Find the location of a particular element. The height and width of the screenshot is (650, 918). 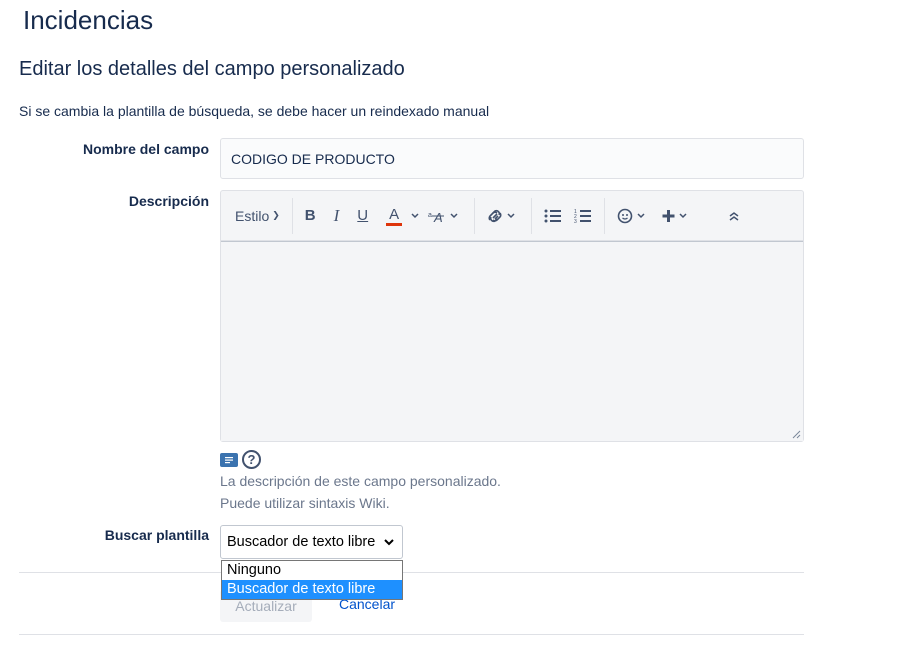

insert-dropdown is located at coordinates (677, 216).